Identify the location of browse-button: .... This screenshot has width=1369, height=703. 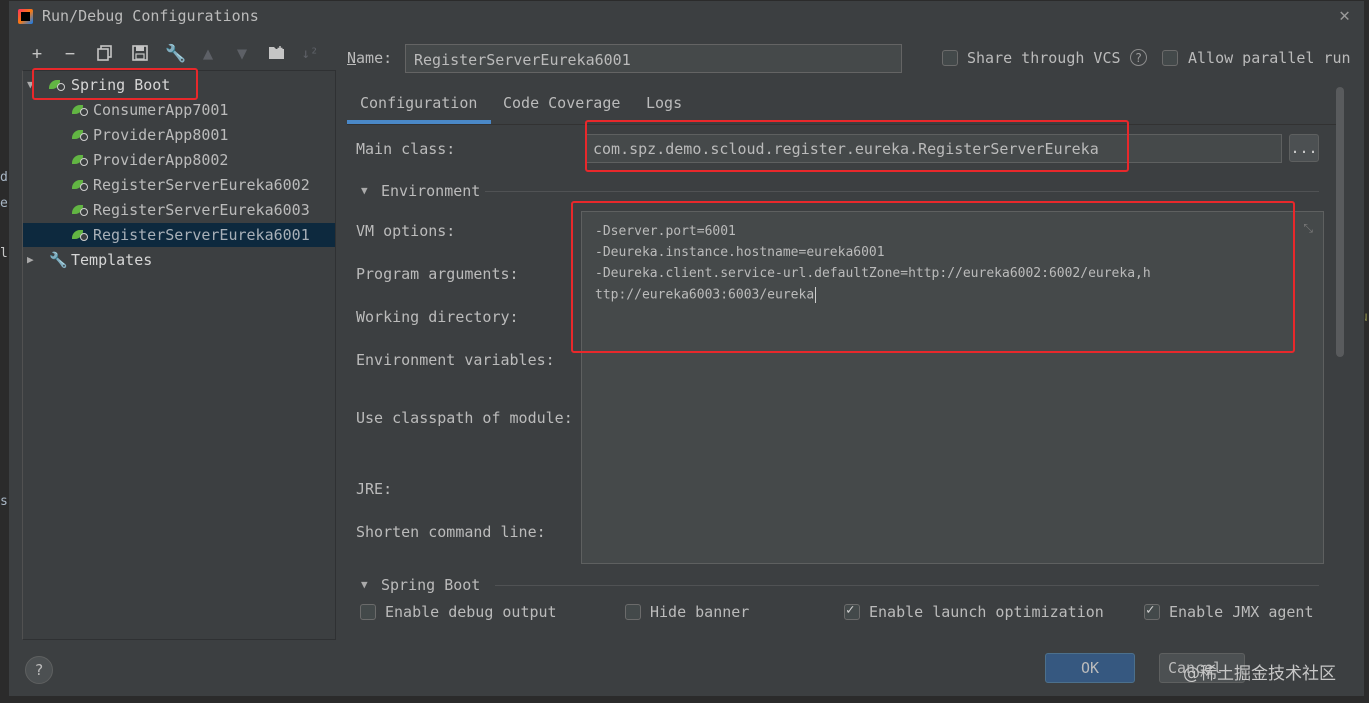
(1304, 148).